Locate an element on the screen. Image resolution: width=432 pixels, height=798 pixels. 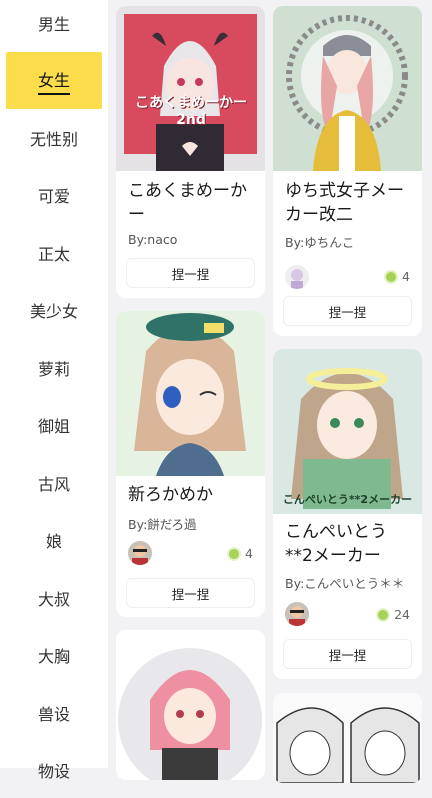
card-title: こあくまめーかー is located at coordinates (187, 203).